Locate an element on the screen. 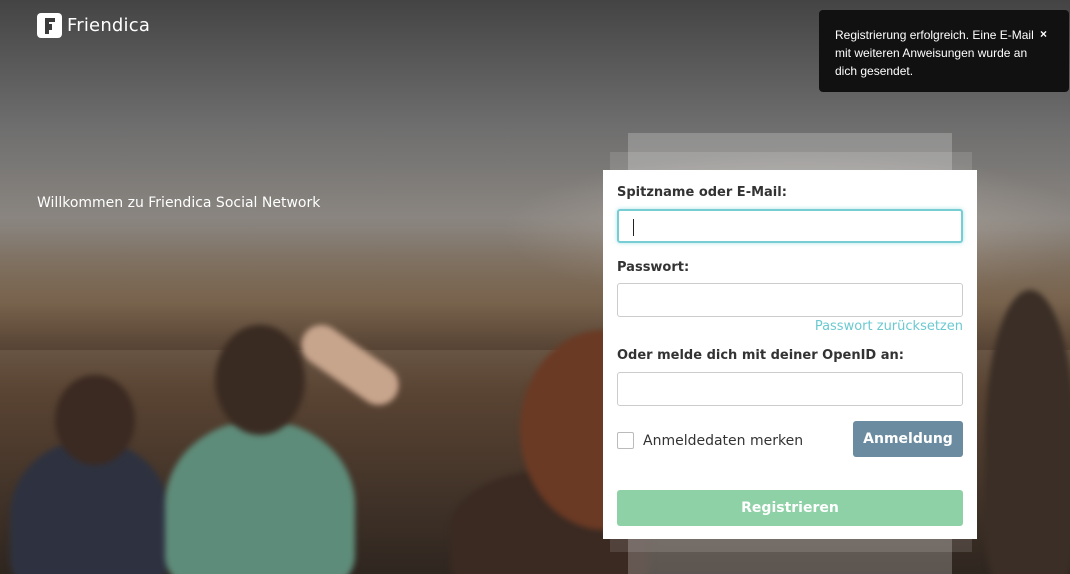 The height and width of the screenshot is (574, 1070). password-field is located at coordinates (790, 300).